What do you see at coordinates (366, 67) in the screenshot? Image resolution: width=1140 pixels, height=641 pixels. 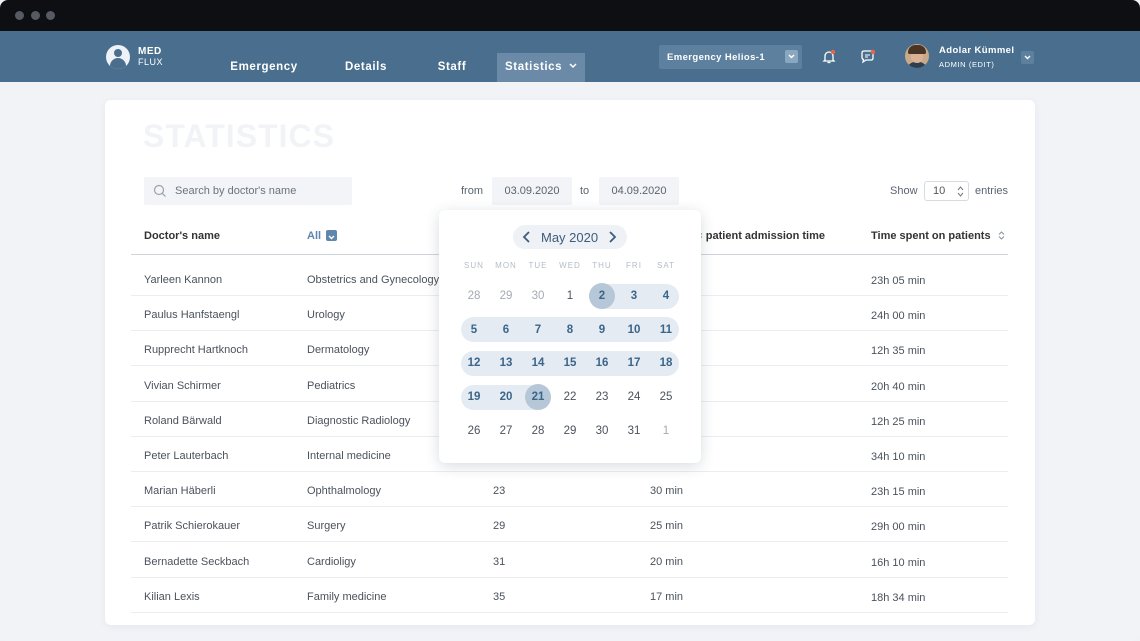 I see `nav-tab-details: Details` at bounding box center [366, 67].